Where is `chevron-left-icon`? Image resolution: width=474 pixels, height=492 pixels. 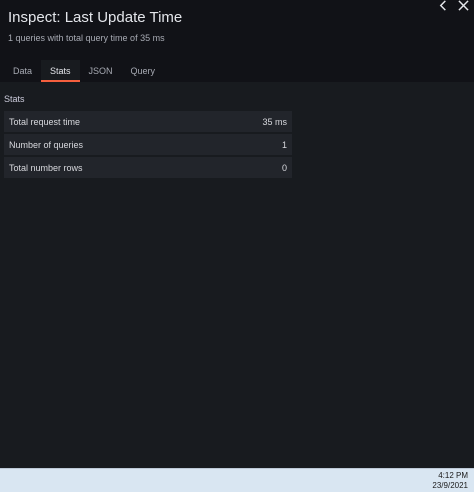 chevron-left-icon is located at coordinates (443, 6).